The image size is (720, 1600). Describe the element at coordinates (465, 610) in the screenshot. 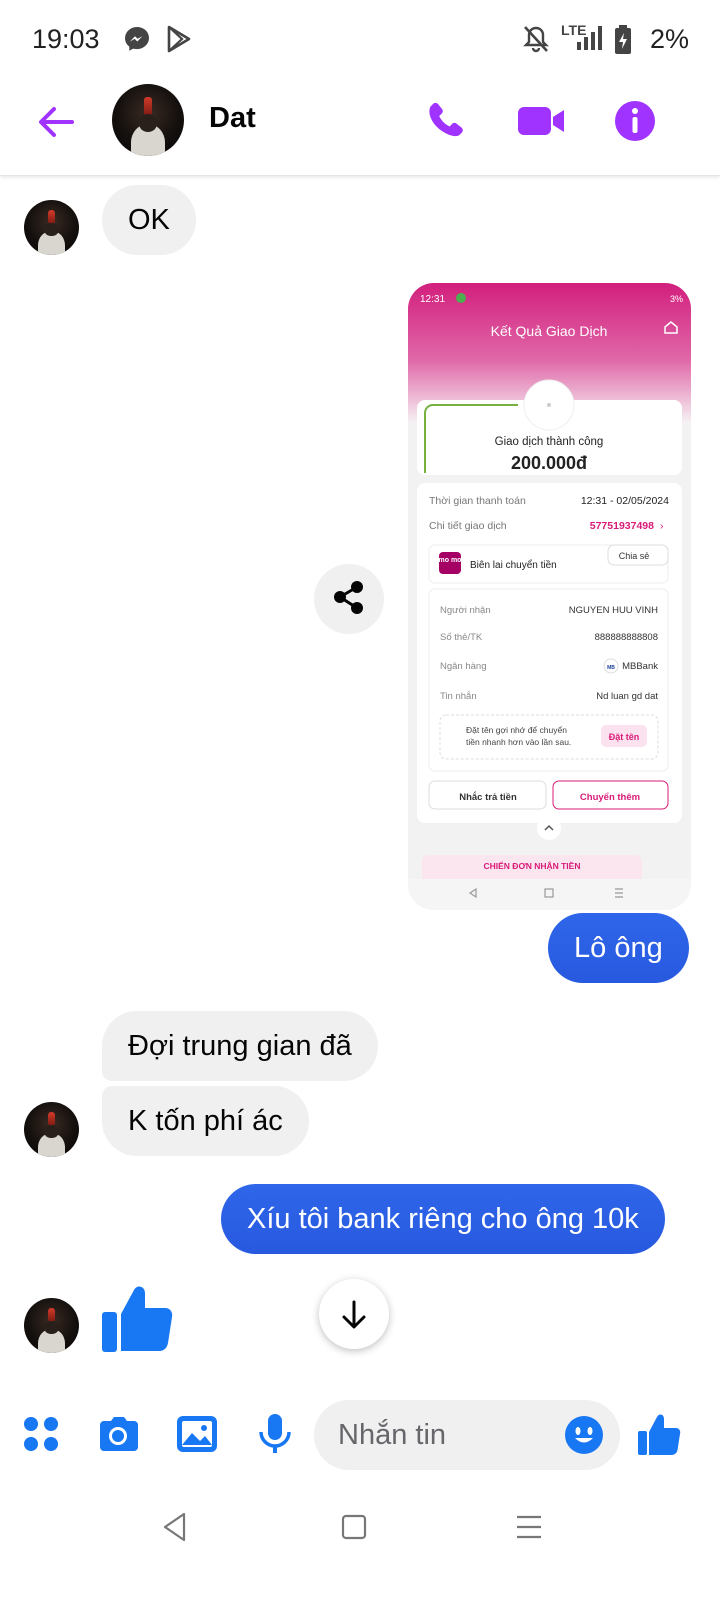

I see `shot-recipient-label: Người nhận` at that location.